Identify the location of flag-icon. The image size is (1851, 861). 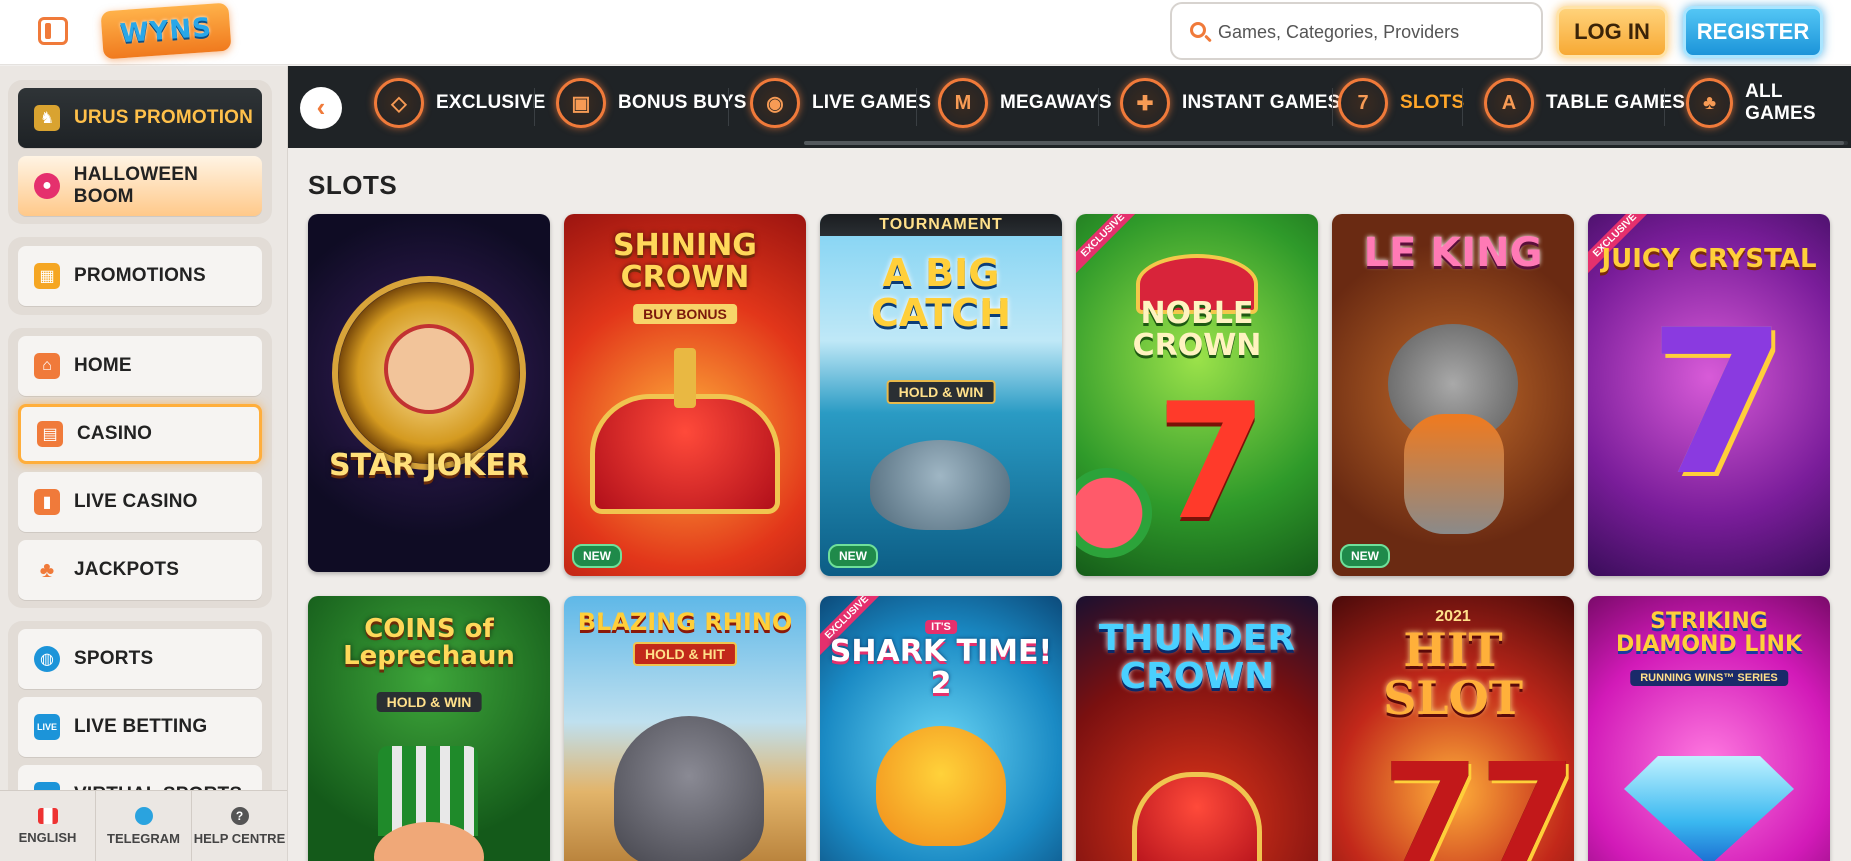
(47, 815).